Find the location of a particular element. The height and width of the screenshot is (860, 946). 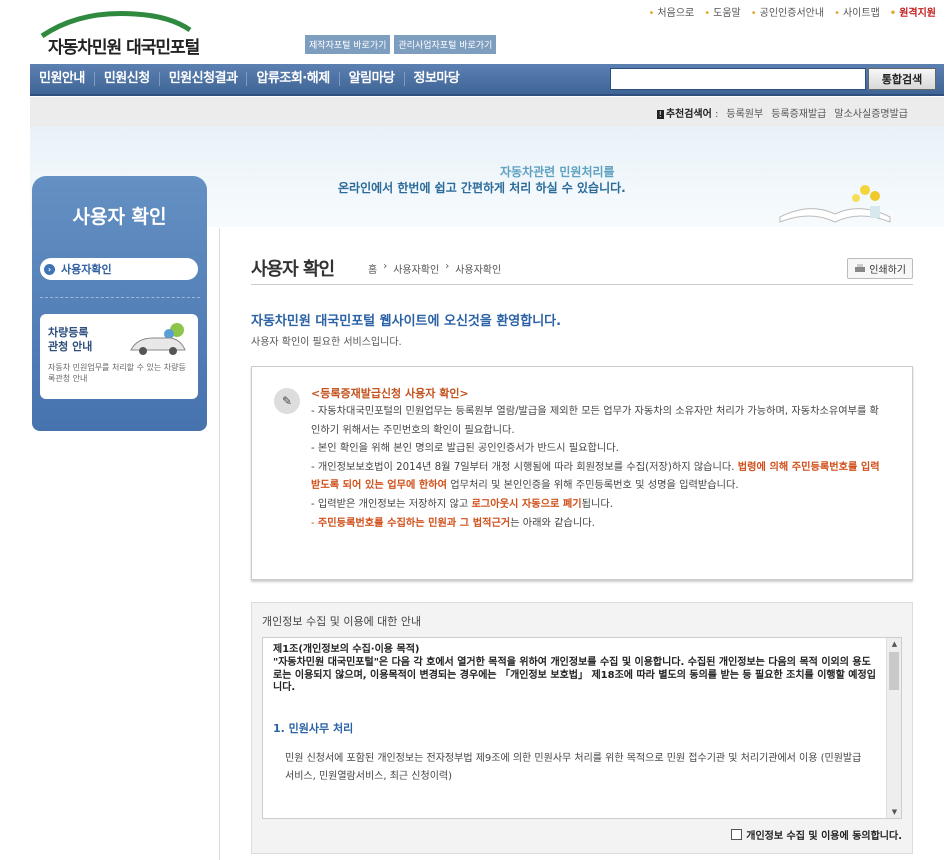

print-button: 인쇄하기 is located at coordinates (880, 268).